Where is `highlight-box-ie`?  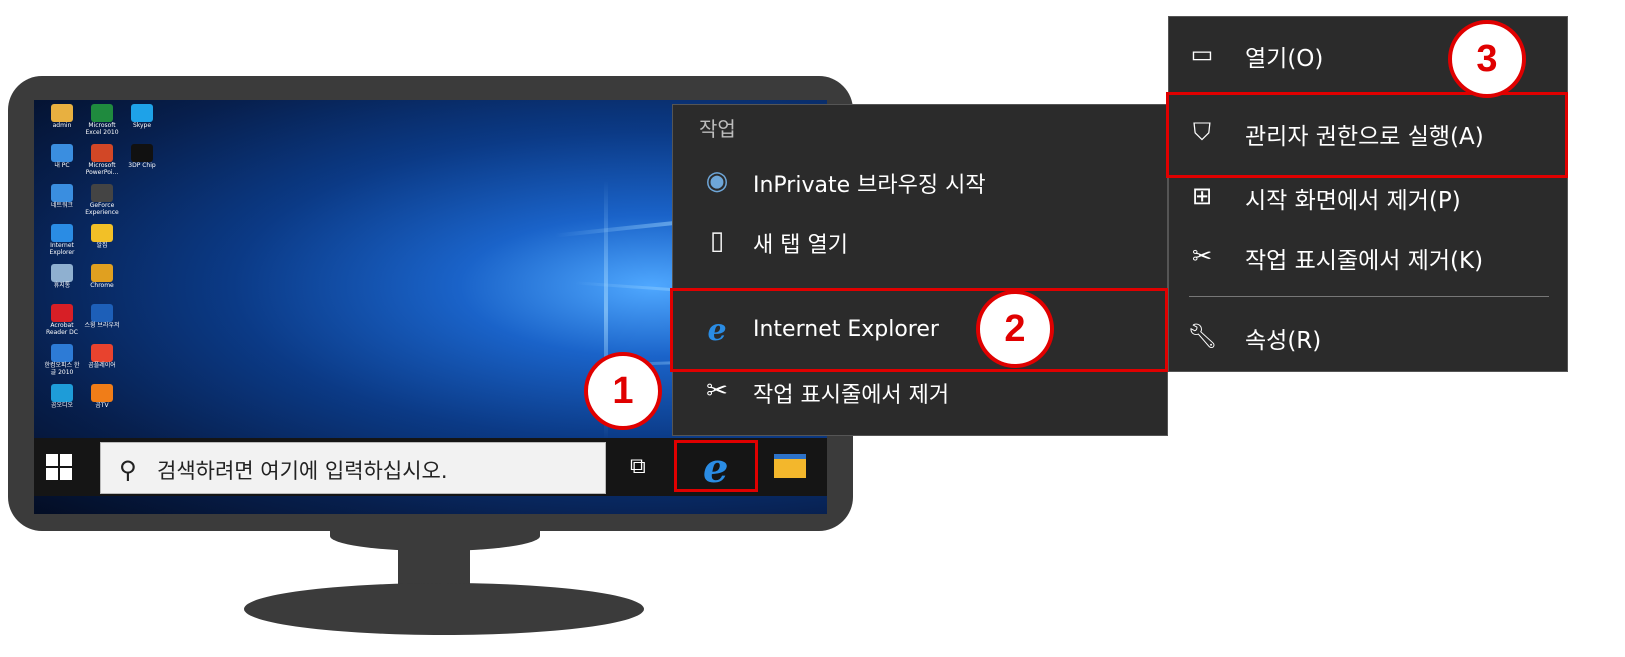 highlight-box-ie is located at coordinates (919, 330).